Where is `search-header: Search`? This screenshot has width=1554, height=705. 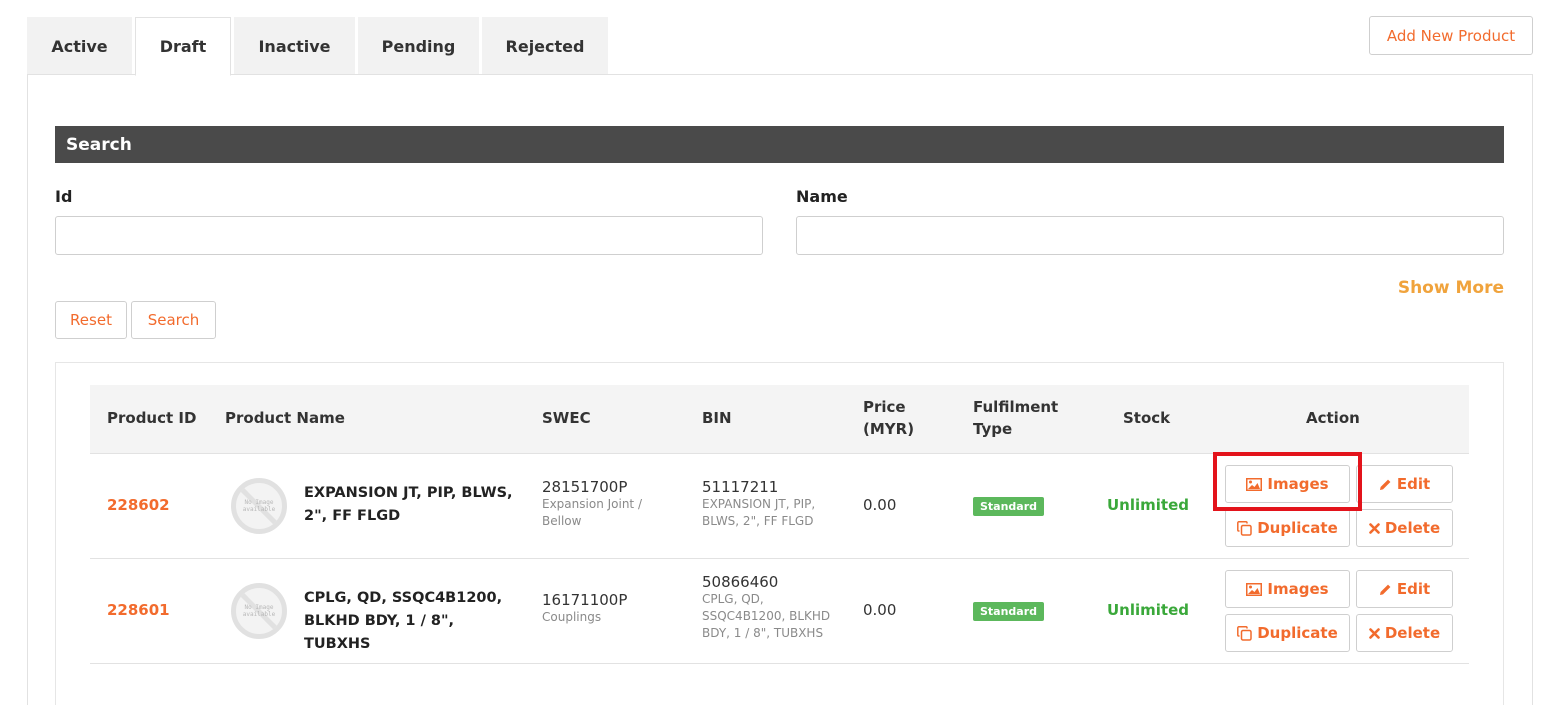 search-header: Search is located at coordinates (779, 144).